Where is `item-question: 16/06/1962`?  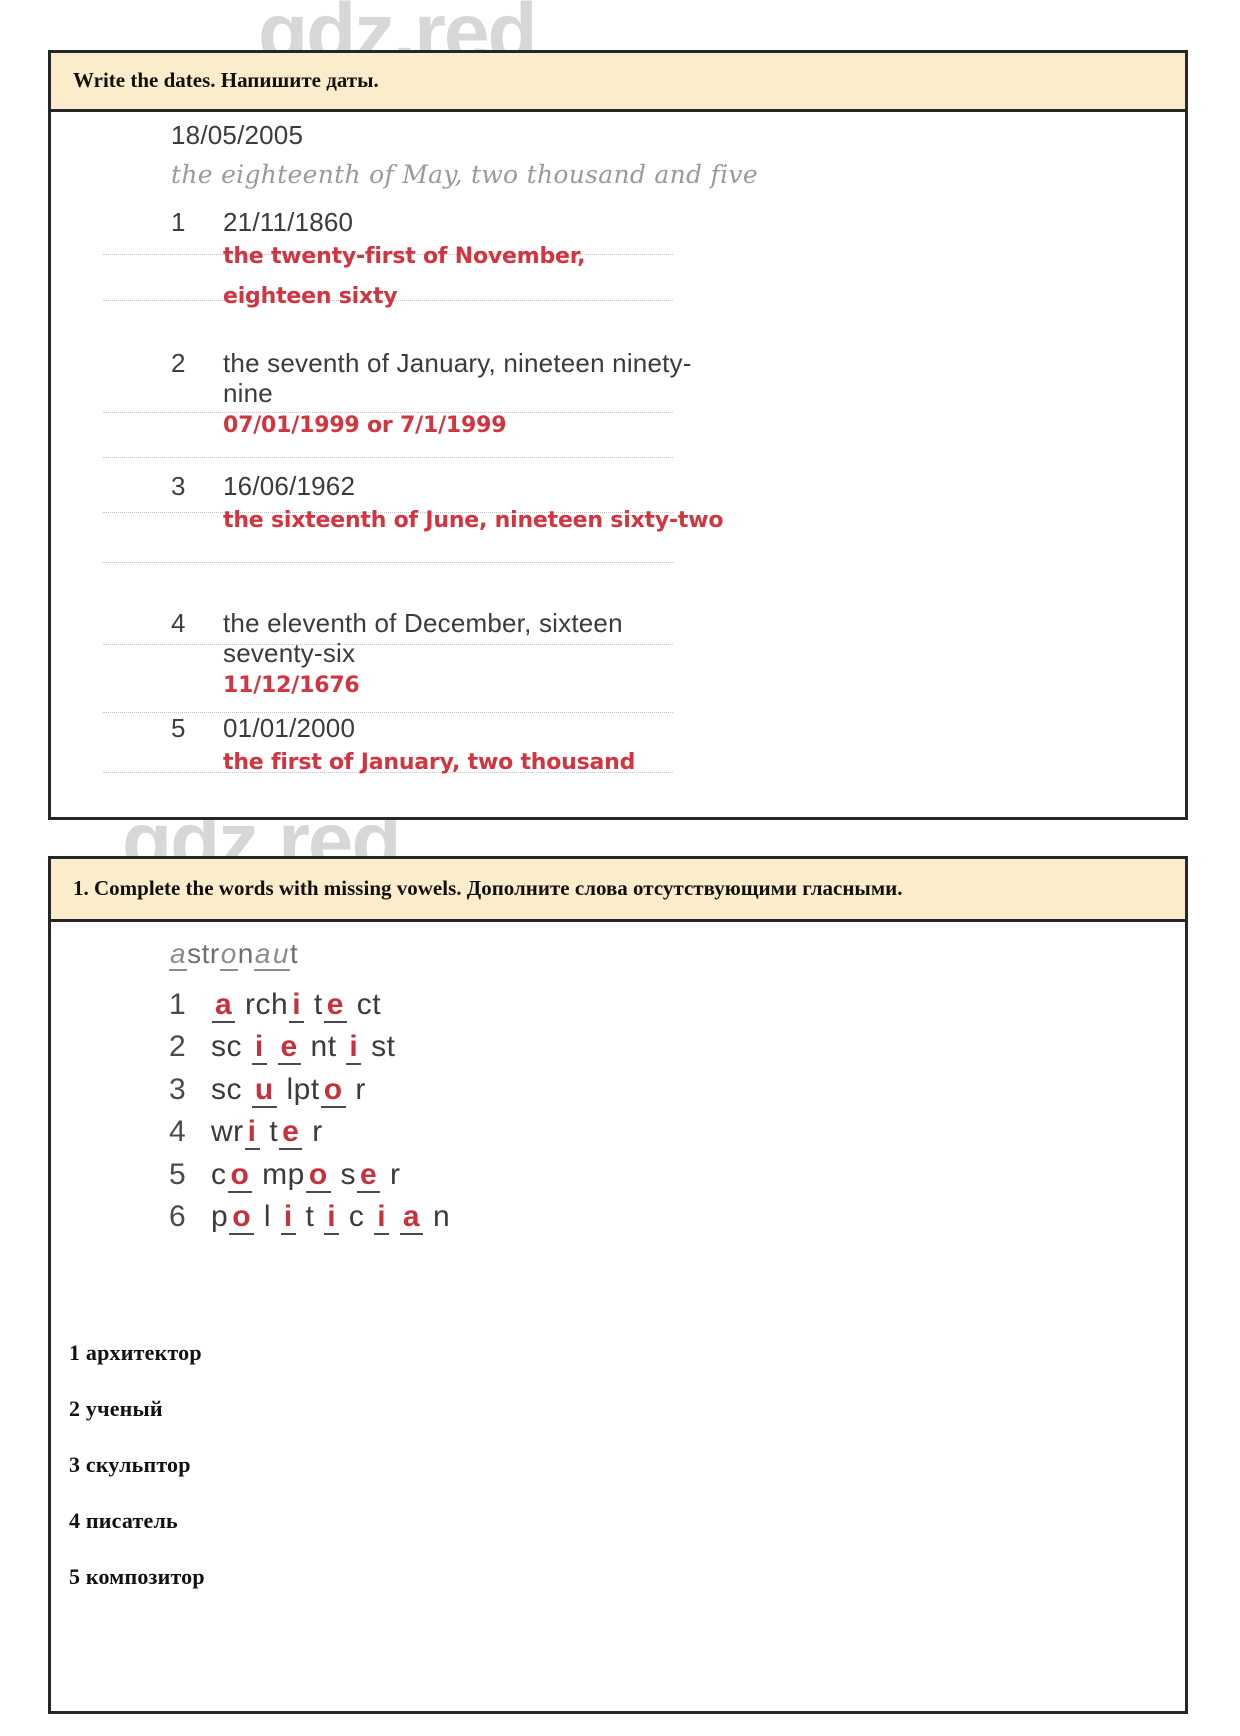 item-question: 16/06/1962 is located at coordinates (289, 486).